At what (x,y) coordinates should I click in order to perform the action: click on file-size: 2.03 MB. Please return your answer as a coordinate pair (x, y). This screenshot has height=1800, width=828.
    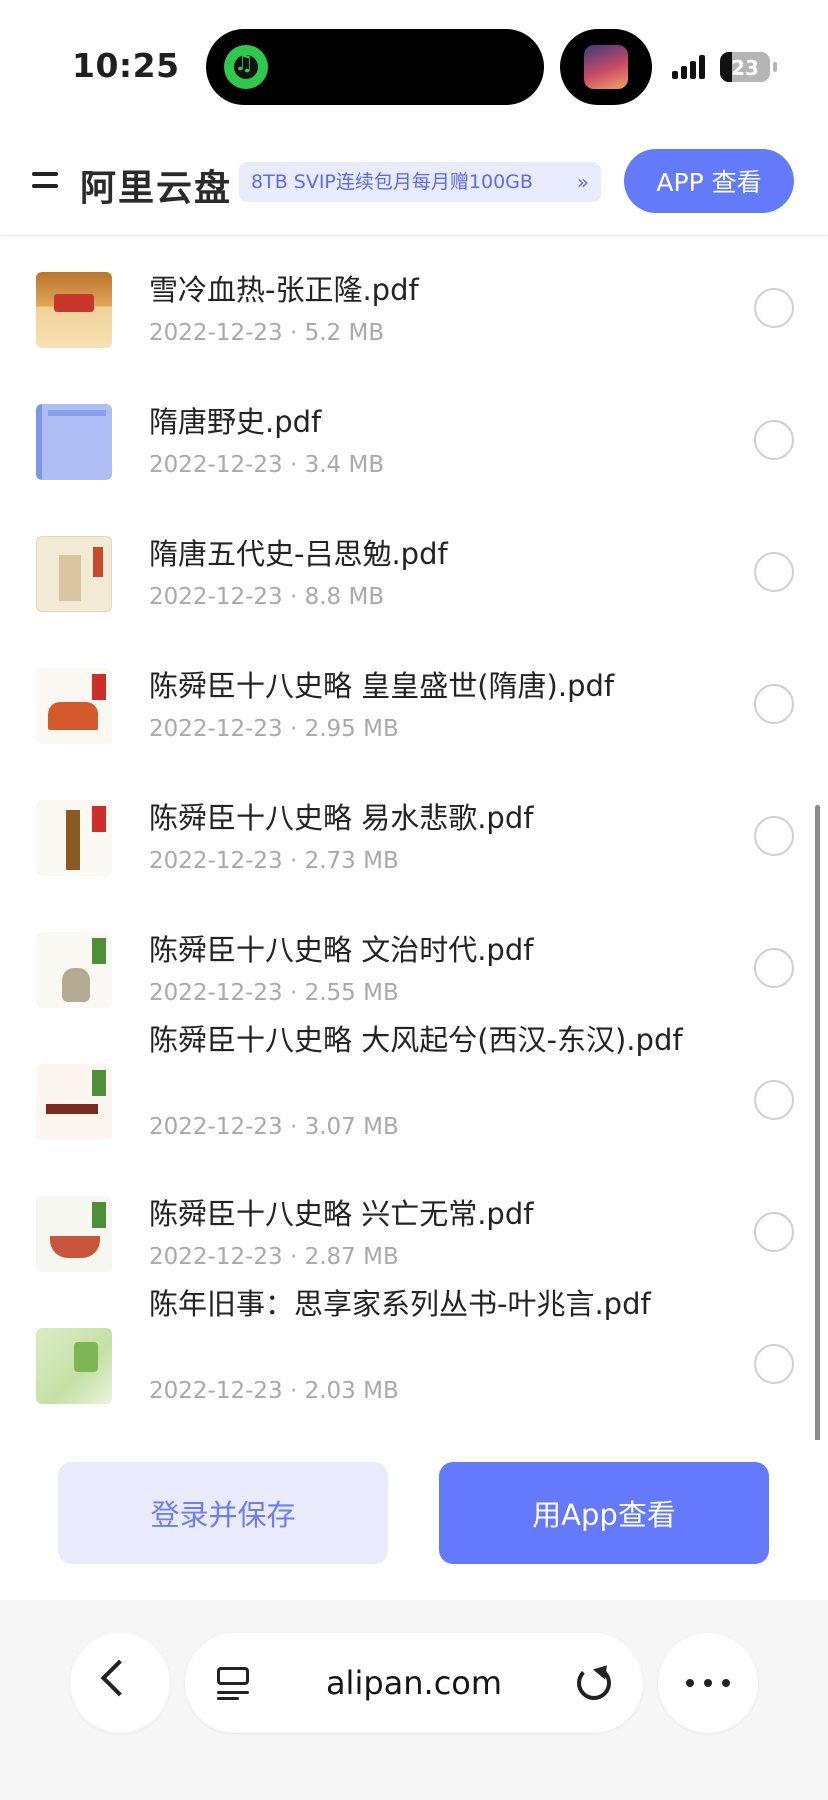
    Looking at the image, I should click on (351, 1391).